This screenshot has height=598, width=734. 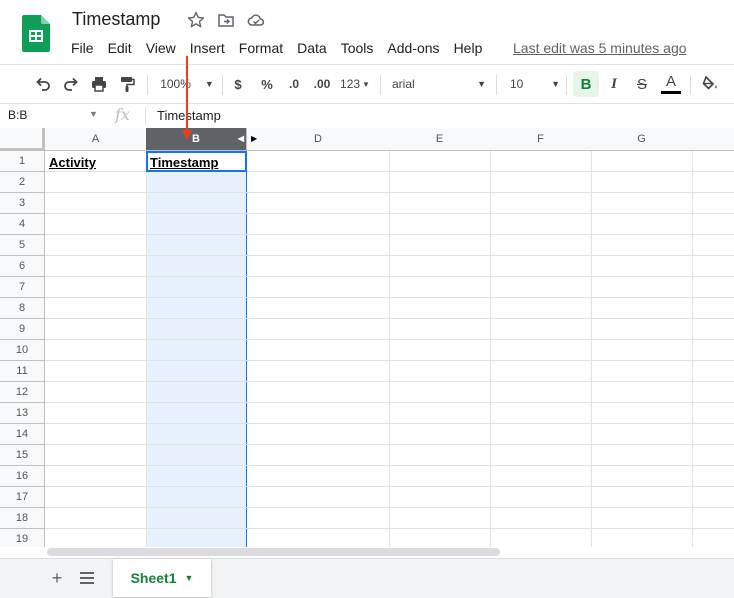 What do you see at coordinates (241, 138) in the screenshot?
I see `hidden-columns-left-arrow-icon: ◀` at bounding box center [241, 138].